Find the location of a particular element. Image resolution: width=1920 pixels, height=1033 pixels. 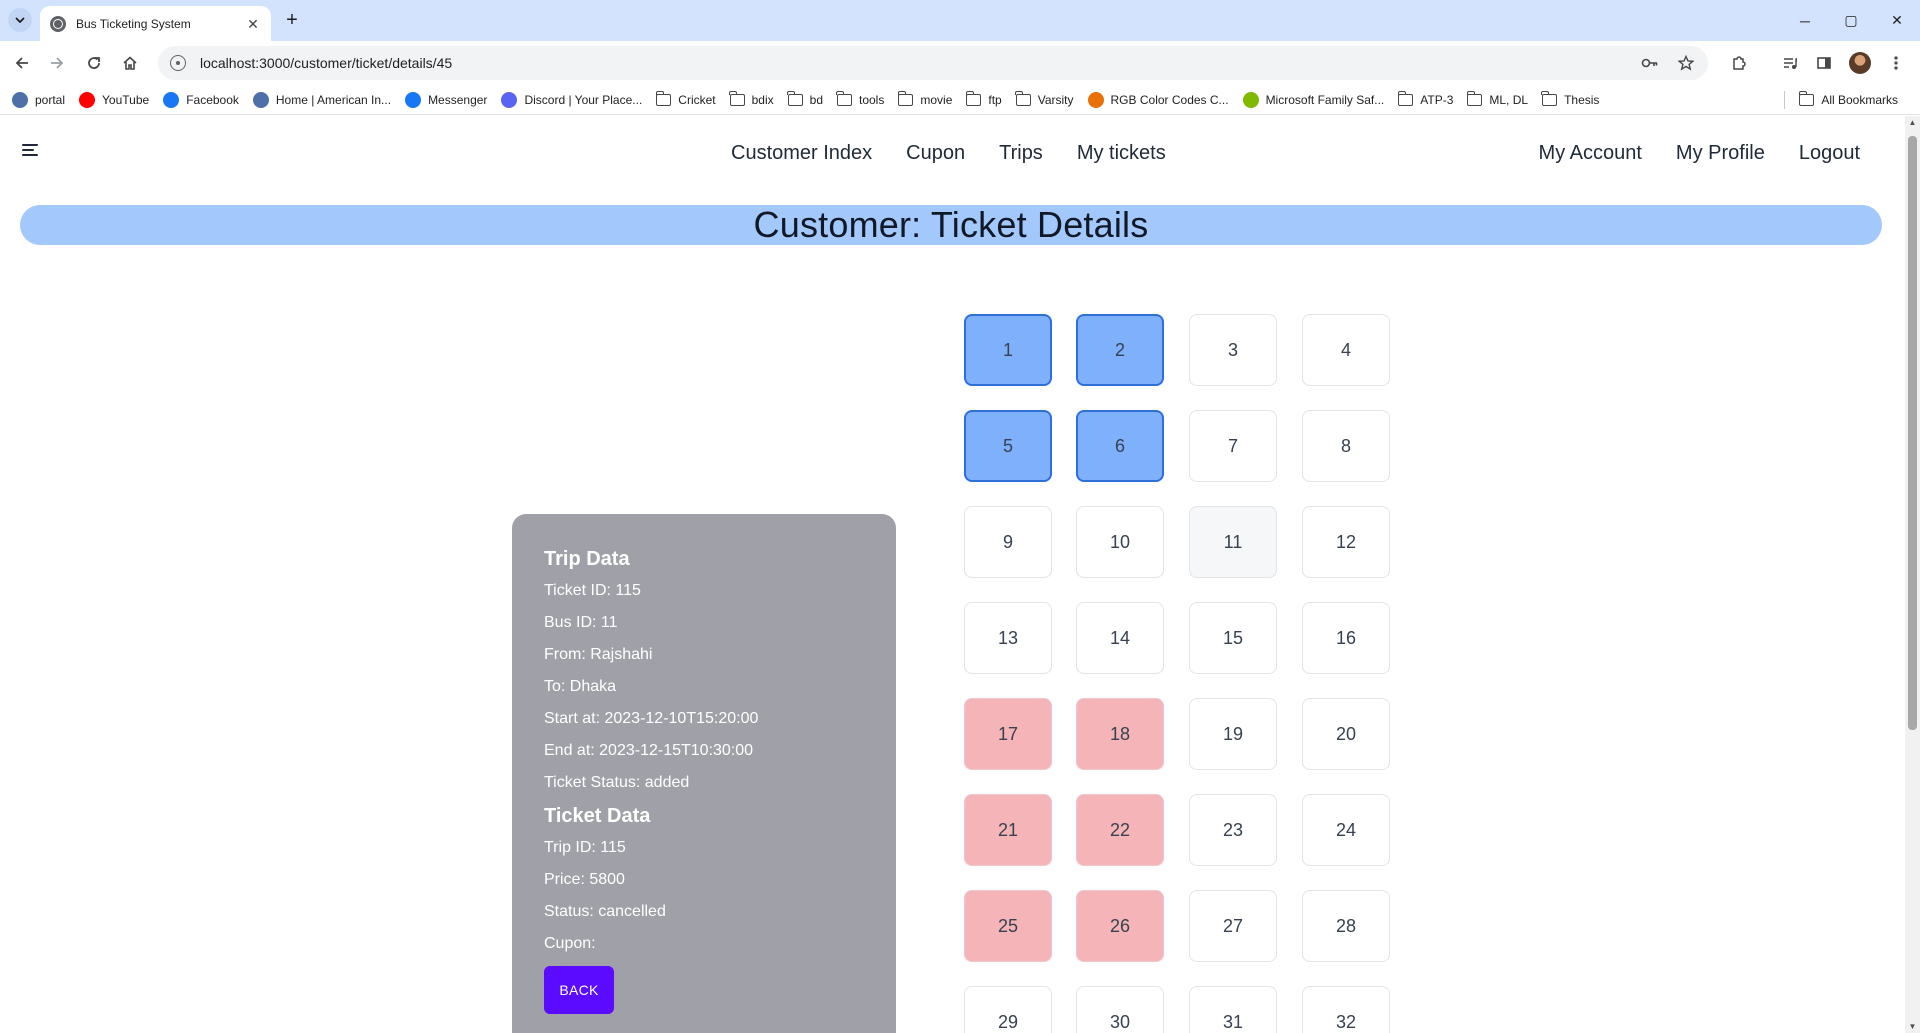

profile-avatar is located at coordinates (1860, 63).